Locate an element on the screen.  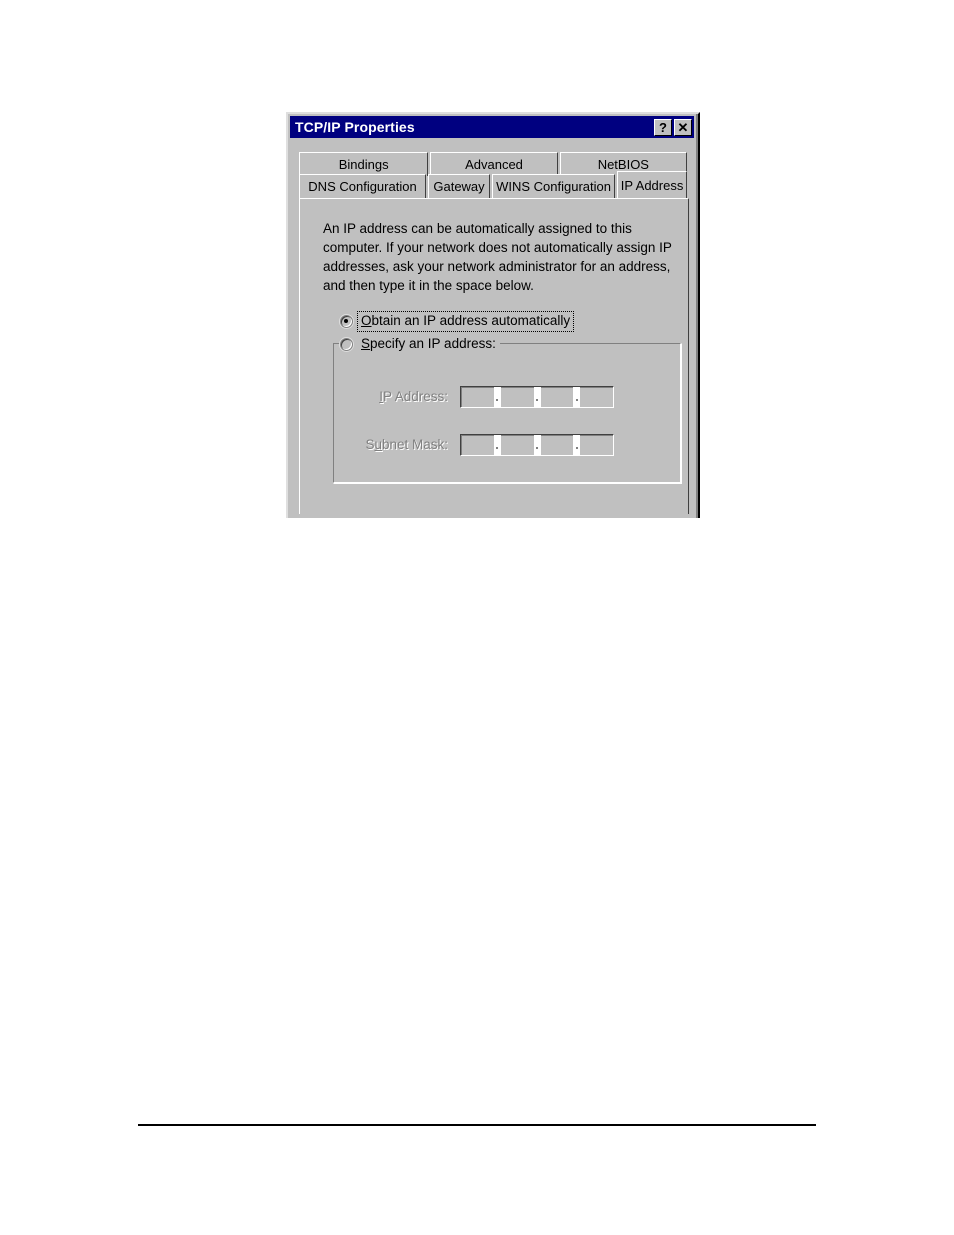
specify-ip-groupbox is located at coordinates (507, 413).